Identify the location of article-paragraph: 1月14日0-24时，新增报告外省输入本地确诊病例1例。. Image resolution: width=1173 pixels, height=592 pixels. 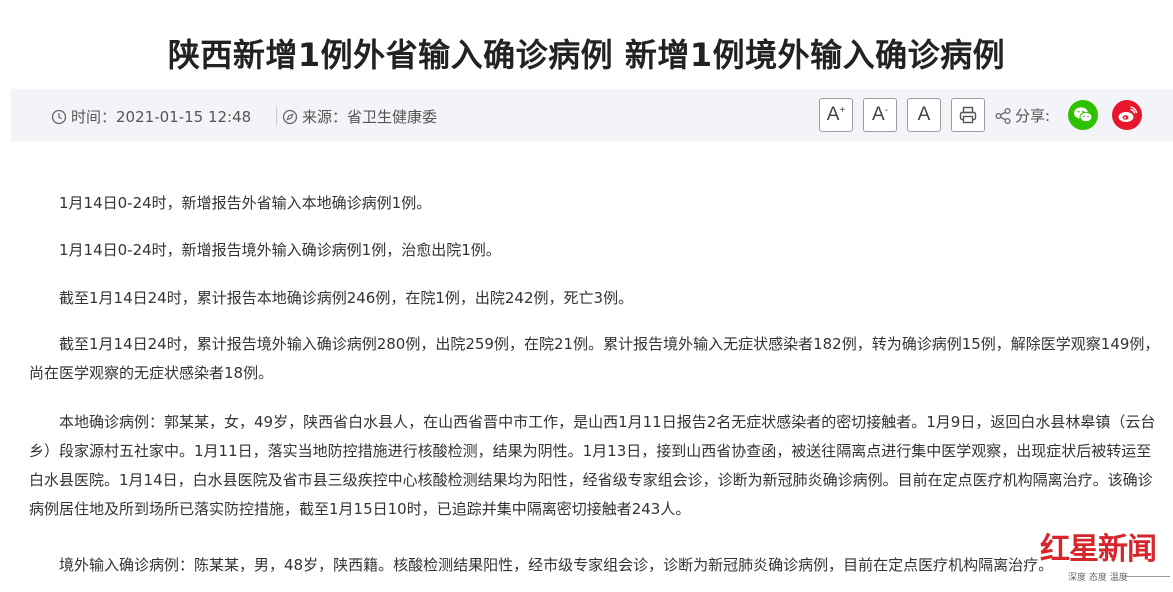
(245, 203).